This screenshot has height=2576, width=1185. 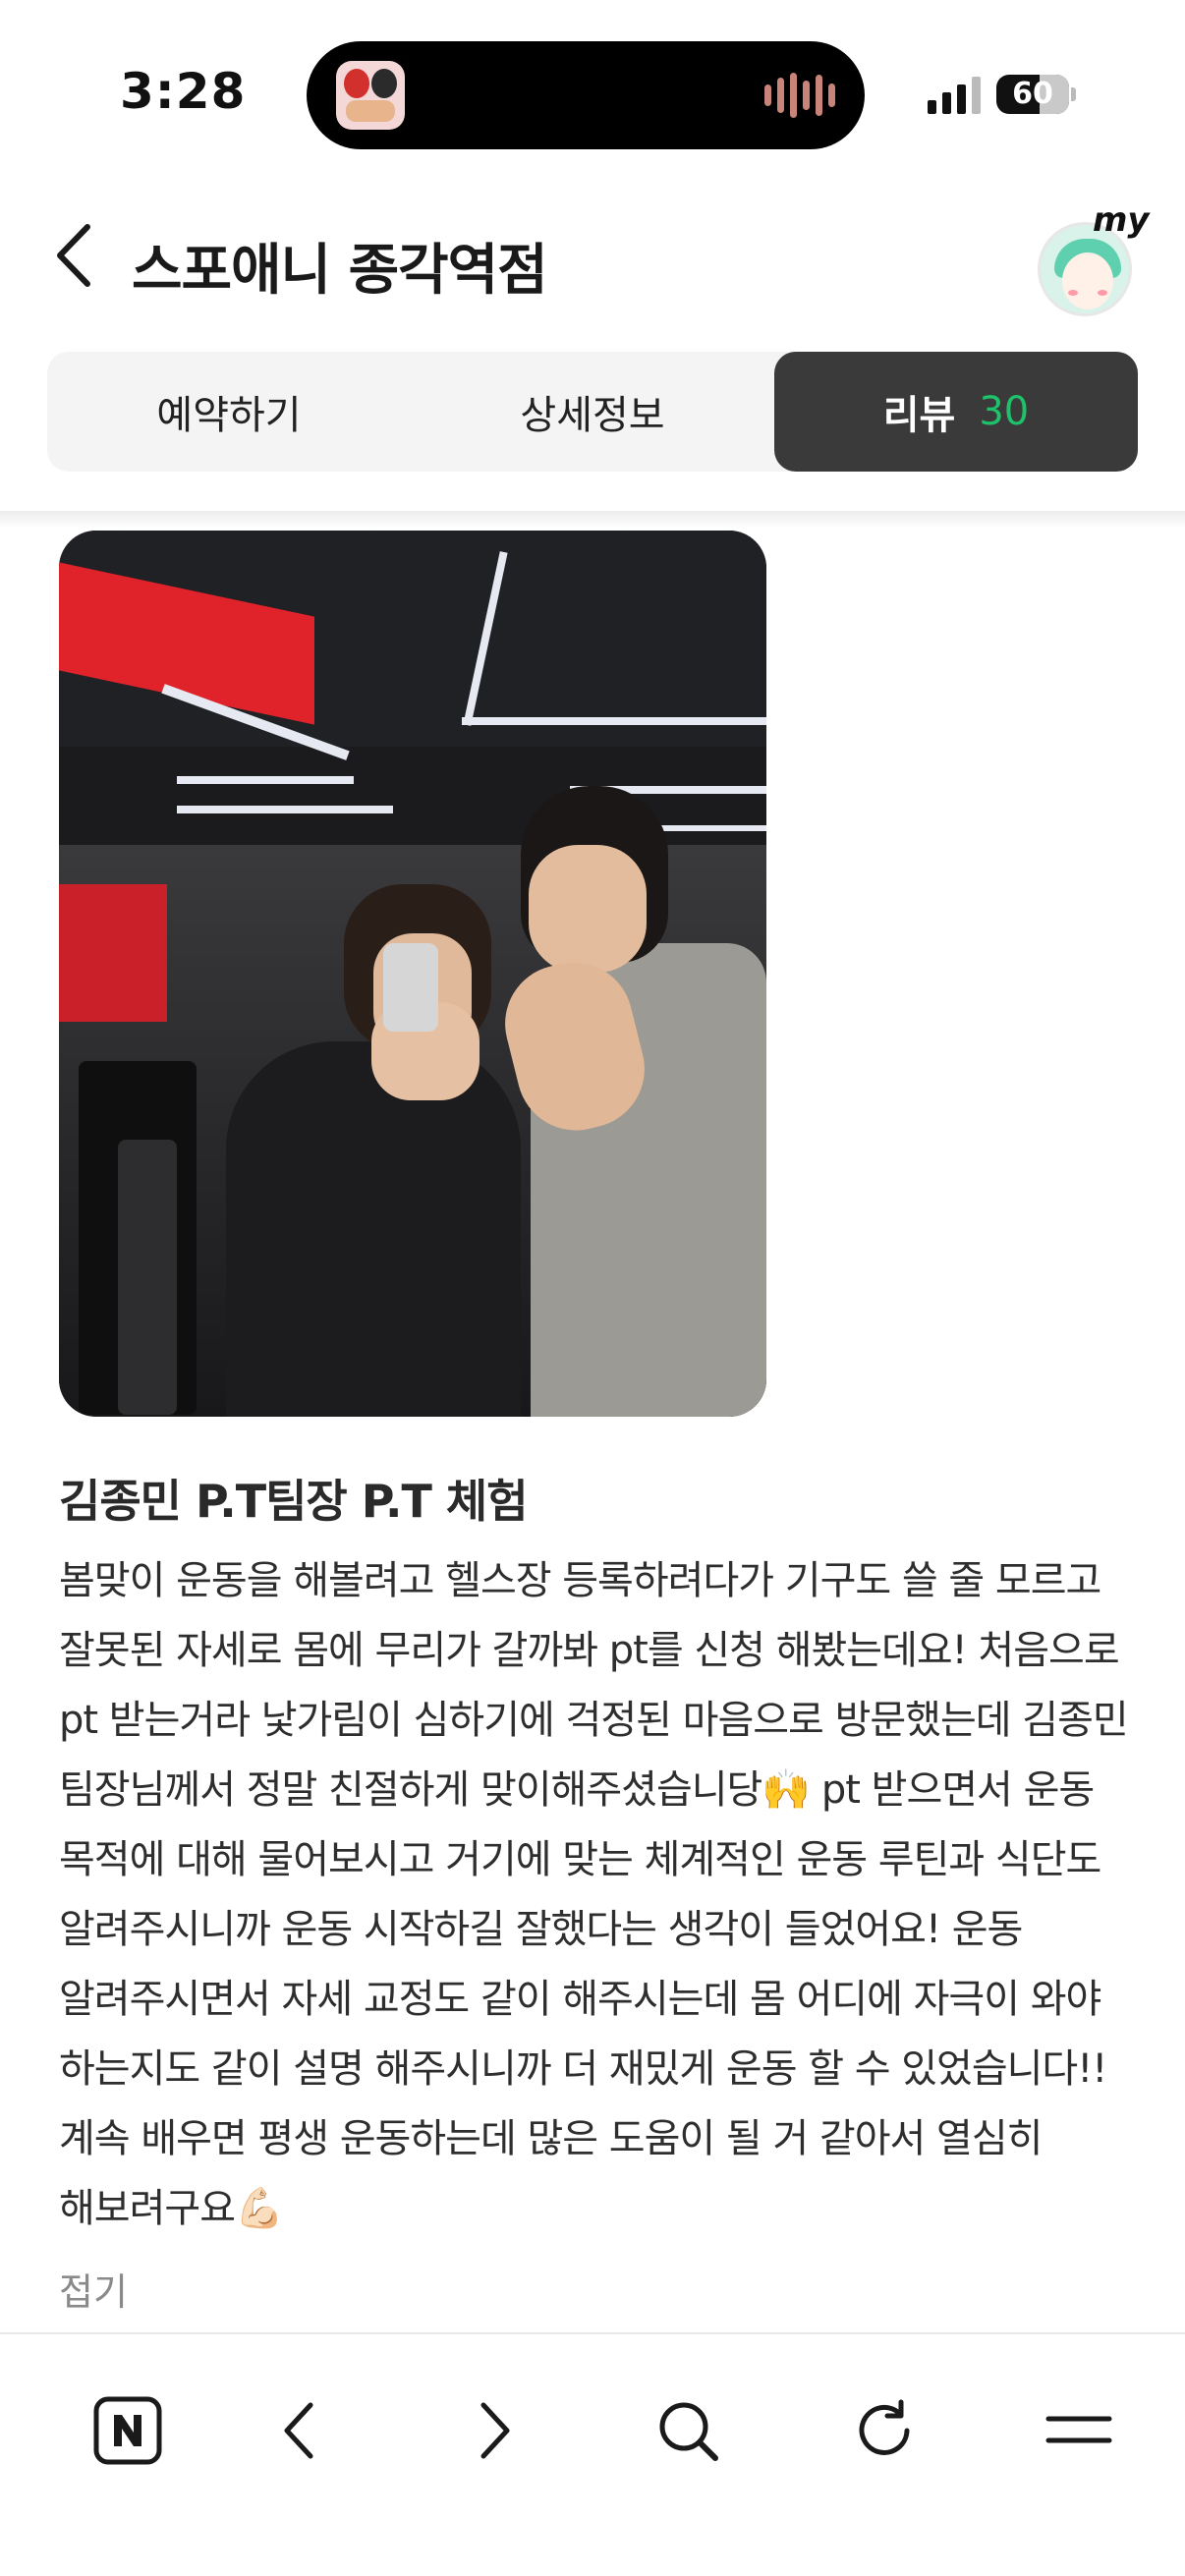 I want to click on search-icon, so click(x=689, y=2431).